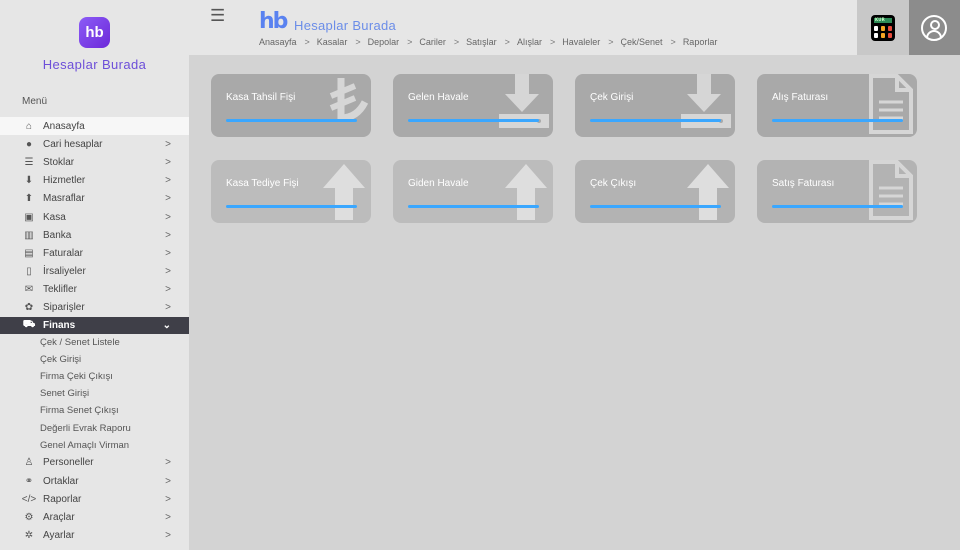  I want to click on person-icon: ♙, so click(29, 463).